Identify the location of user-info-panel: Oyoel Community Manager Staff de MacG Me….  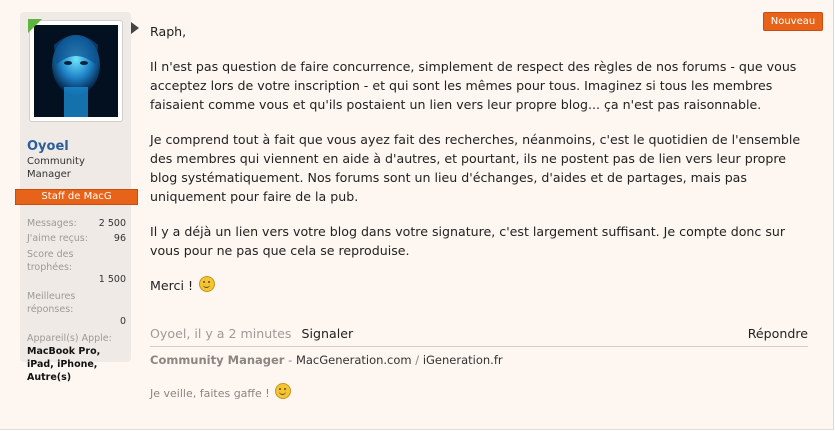
(76, 197).